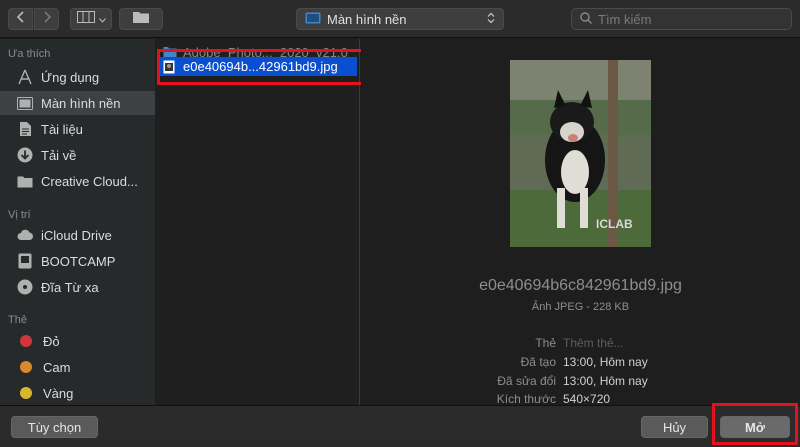  What do you see at coordinates (19, 215) in the screenshot?
I see `section-locations: Vị trí` at bounding box center [19, 215].